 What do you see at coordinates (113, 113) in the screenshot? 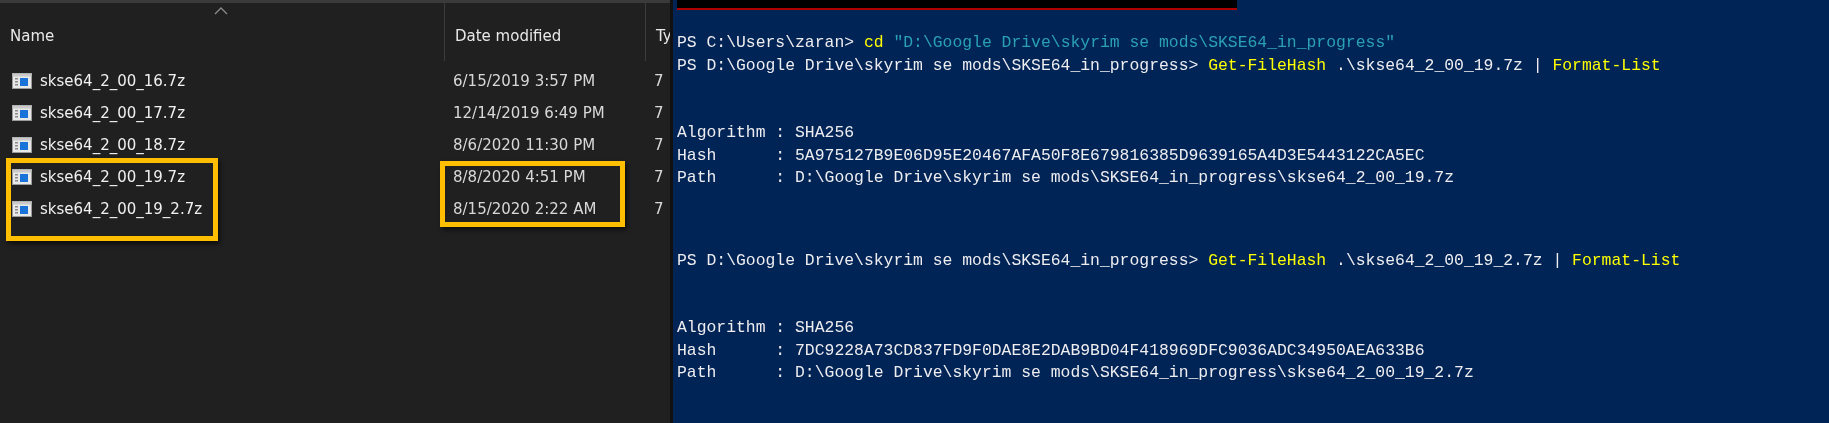
I see `file-name: skse64_2_00_17.7z` at bounding box center [113, 113].